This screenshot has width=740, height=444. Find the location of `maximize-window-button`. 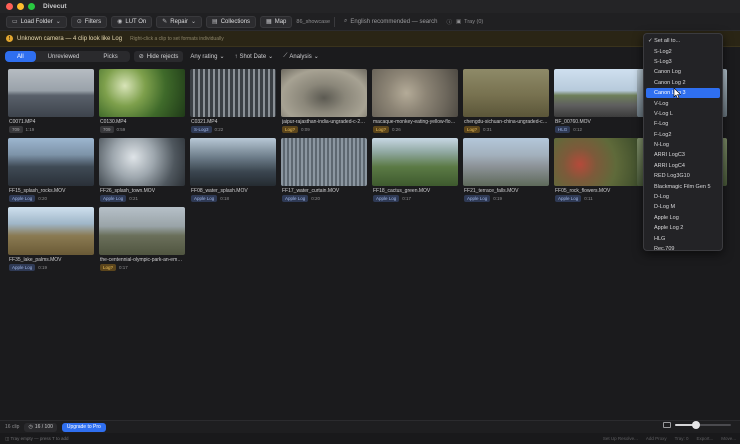

maximize-window-button is located at coordinates (31, 6).